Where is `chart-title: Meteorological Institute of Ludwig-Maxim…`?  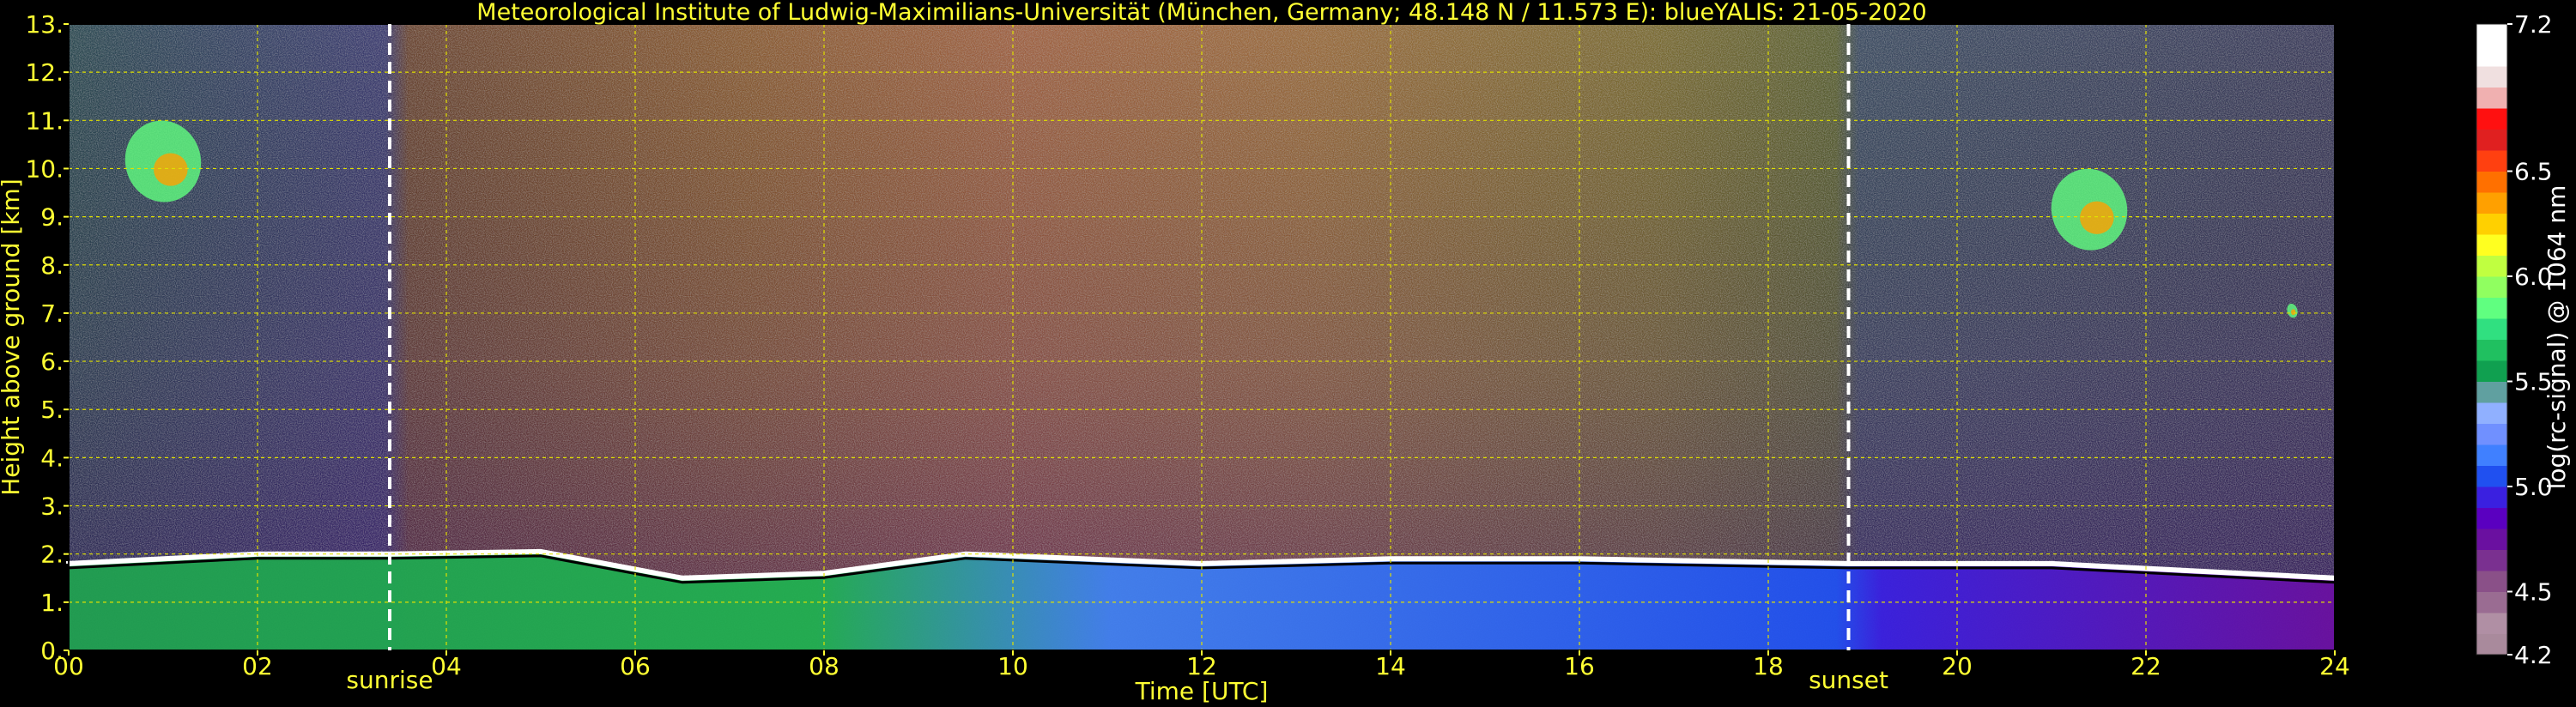 chart-title: Meteorological Institute of Ludwig-Maxim… is located at coordinates (1201, 13).